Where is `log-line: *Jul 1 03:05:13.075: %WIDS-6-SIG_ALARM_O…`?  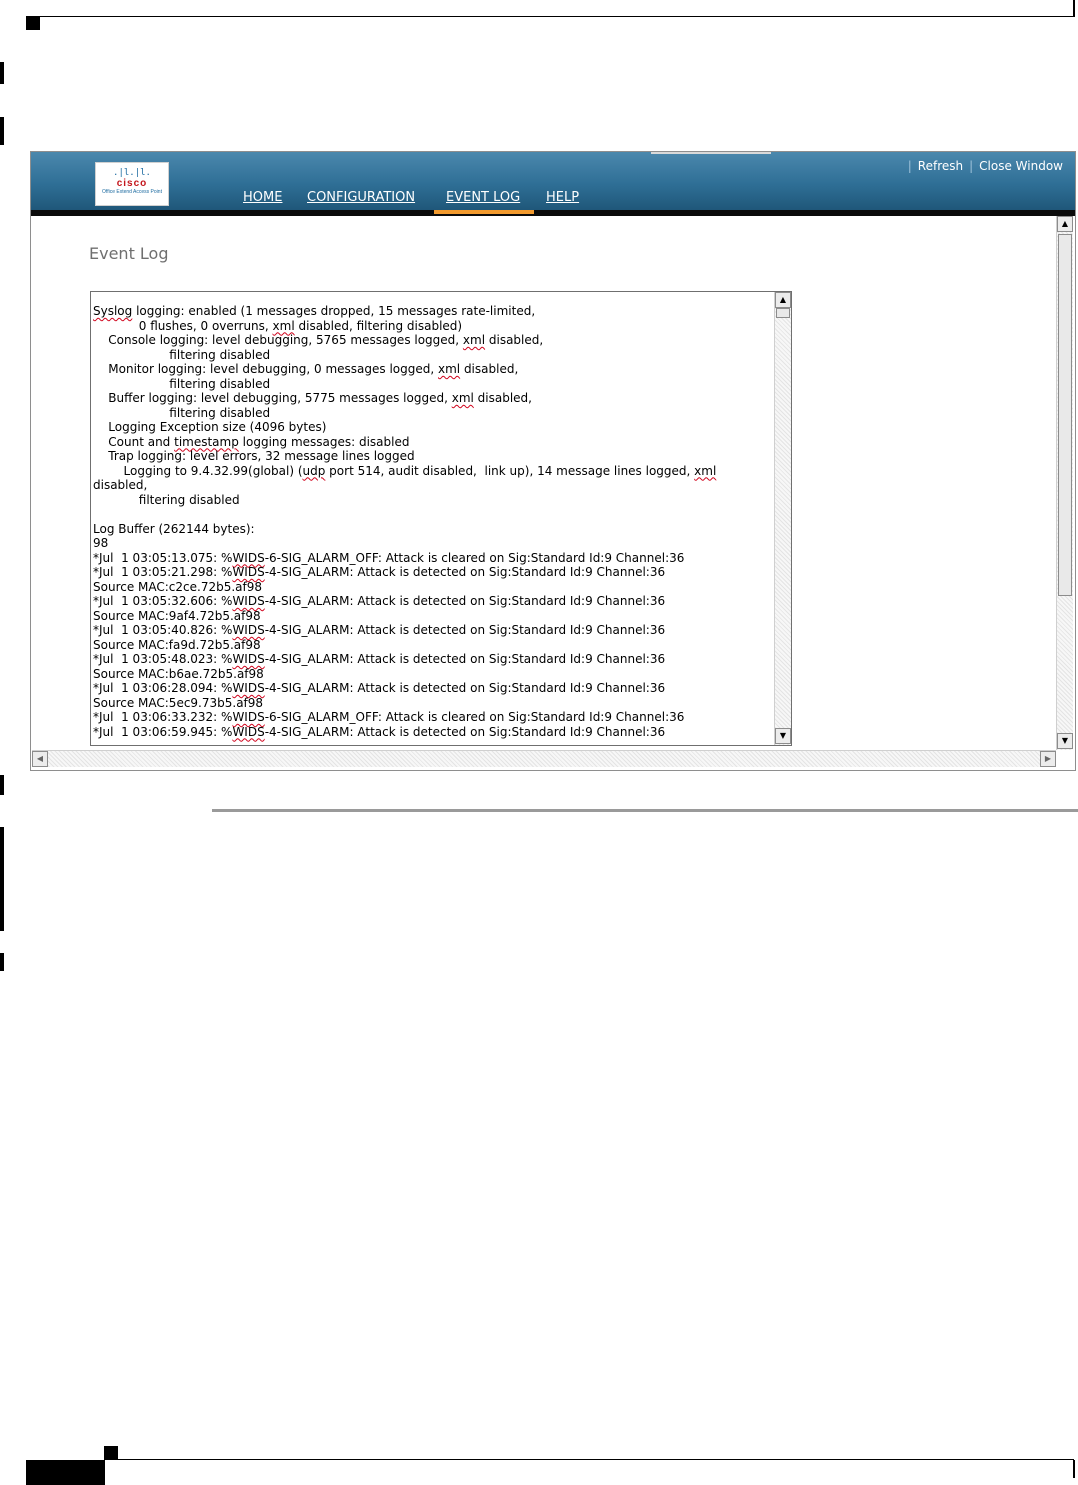 log-line: *Jul 1 03:05:13.075: %WIDS-6-SIG_ALARM_O… is located at coordinates (389, 557).